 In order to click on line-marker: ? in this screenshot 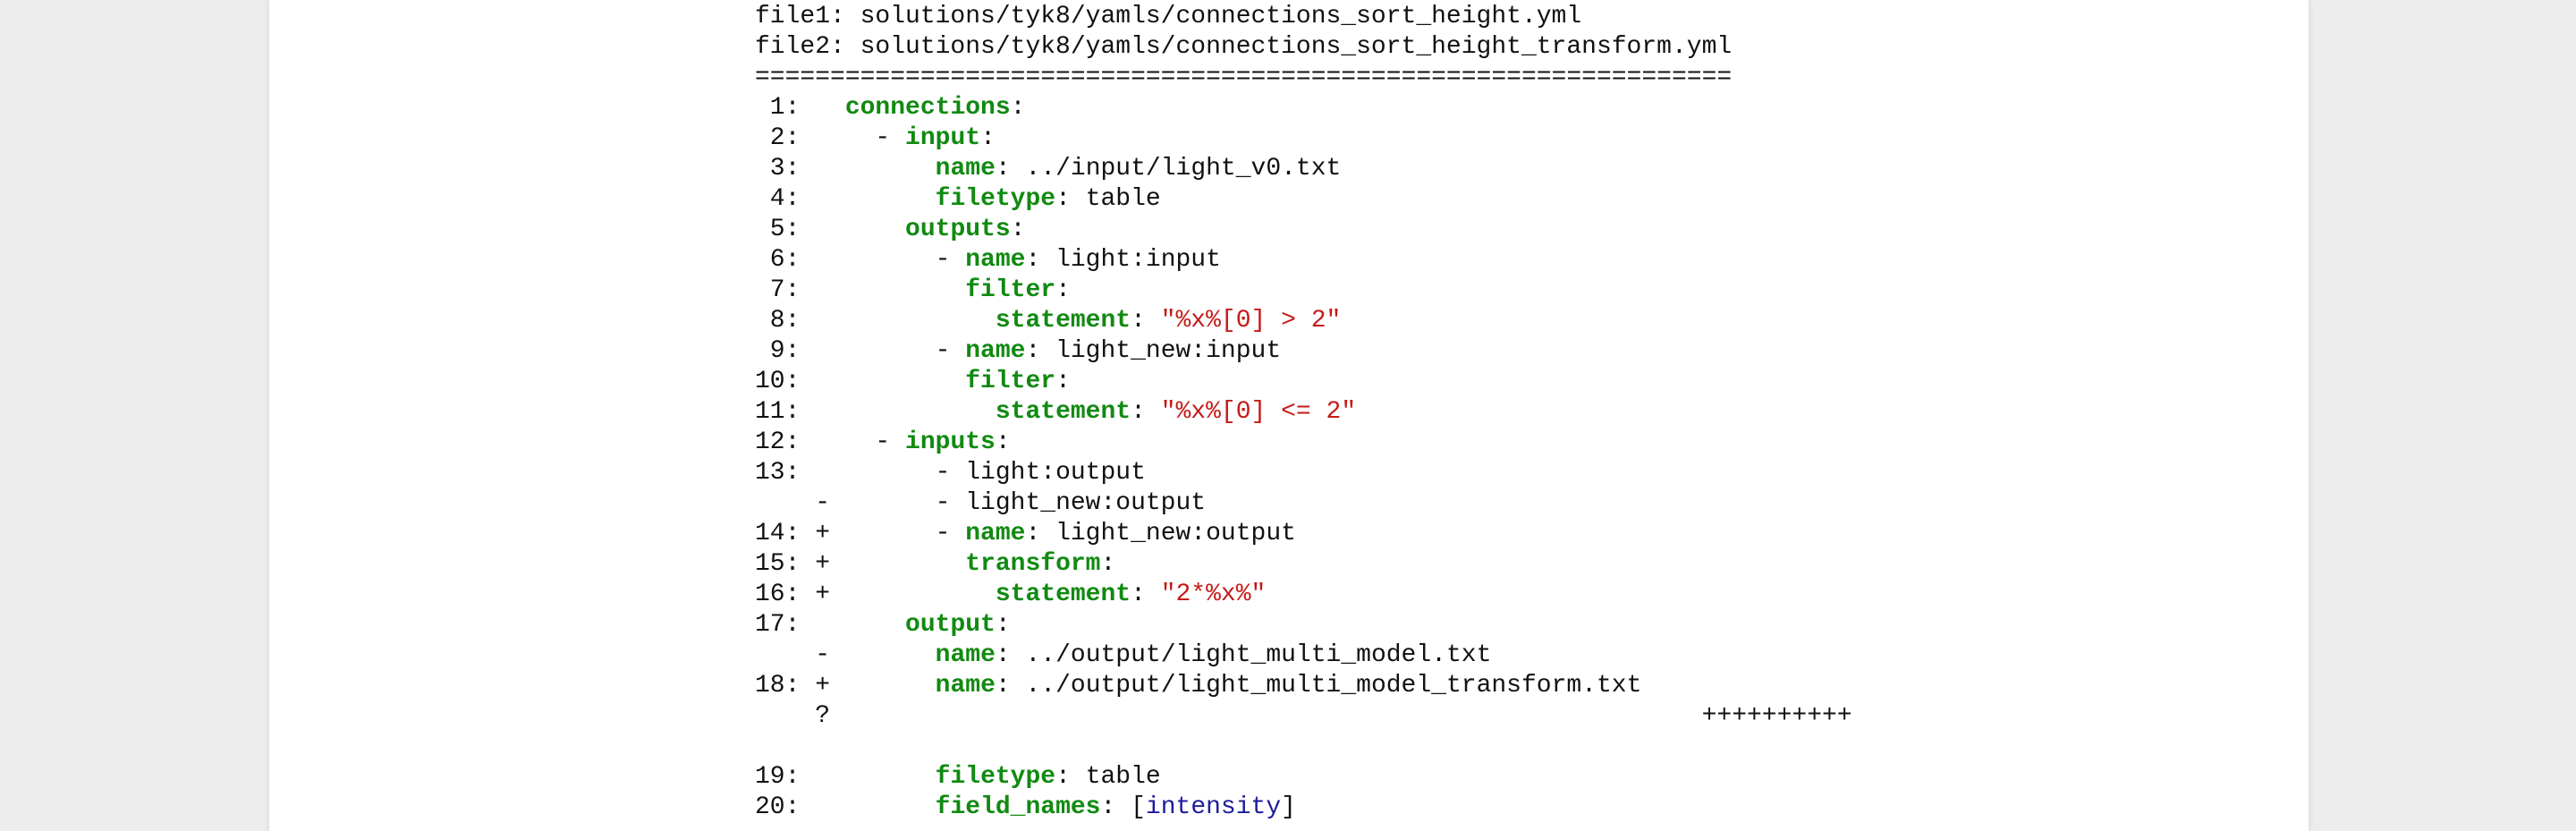, I will do `click(800, 716)`.